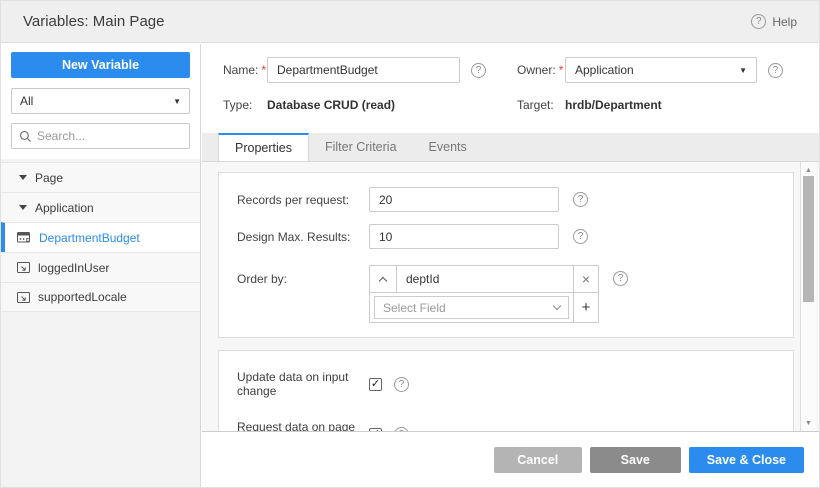 Image resolution: width=820 pixels, height=488 pixels. Describe the element at coordinates (74, 267) in the screenshot. I see `tree-item-label: loggedInUser` at that location.